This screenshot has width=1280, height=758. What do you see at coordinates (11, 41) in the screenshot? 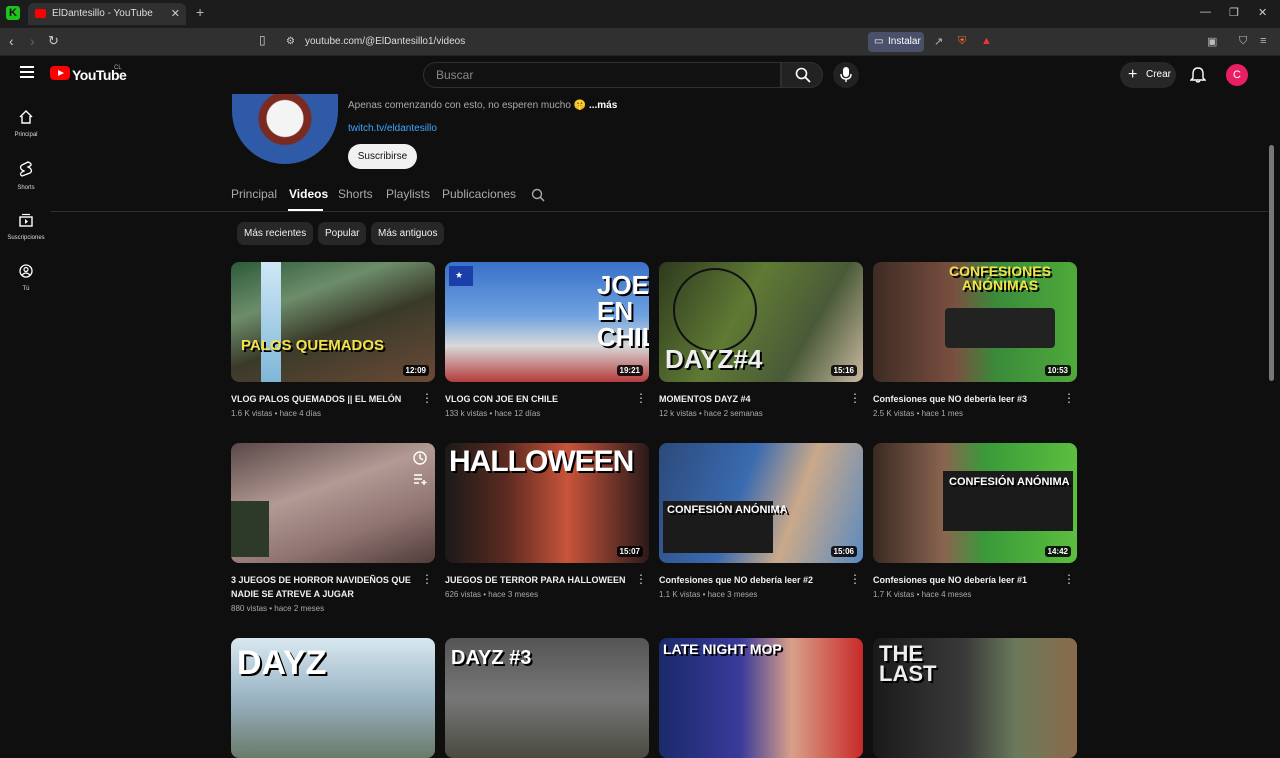
I see `back-icon: ‹` at bounding box center [11, 41].